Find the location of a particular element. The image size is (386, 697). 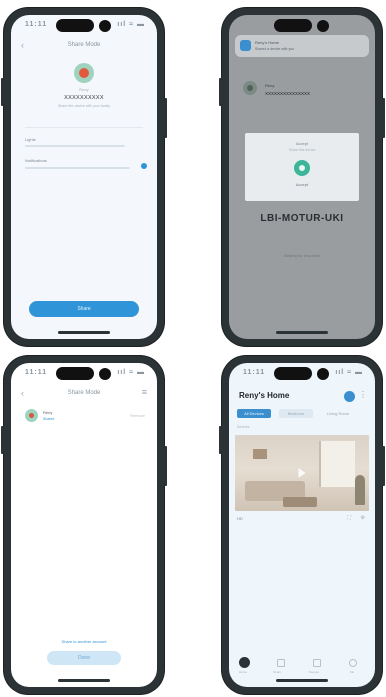

account-id: XXXXXXXXXXXXXXX is located at coordinates (288, 93).